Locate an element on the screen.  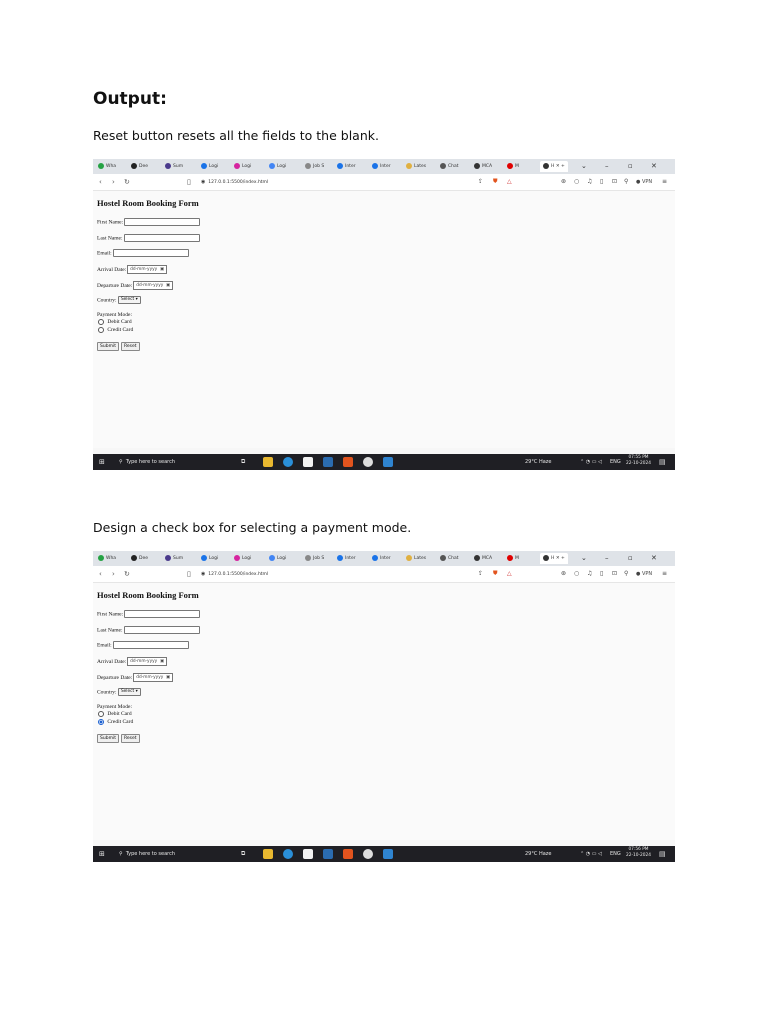
edge-icon is located at coordinates (288, 854).